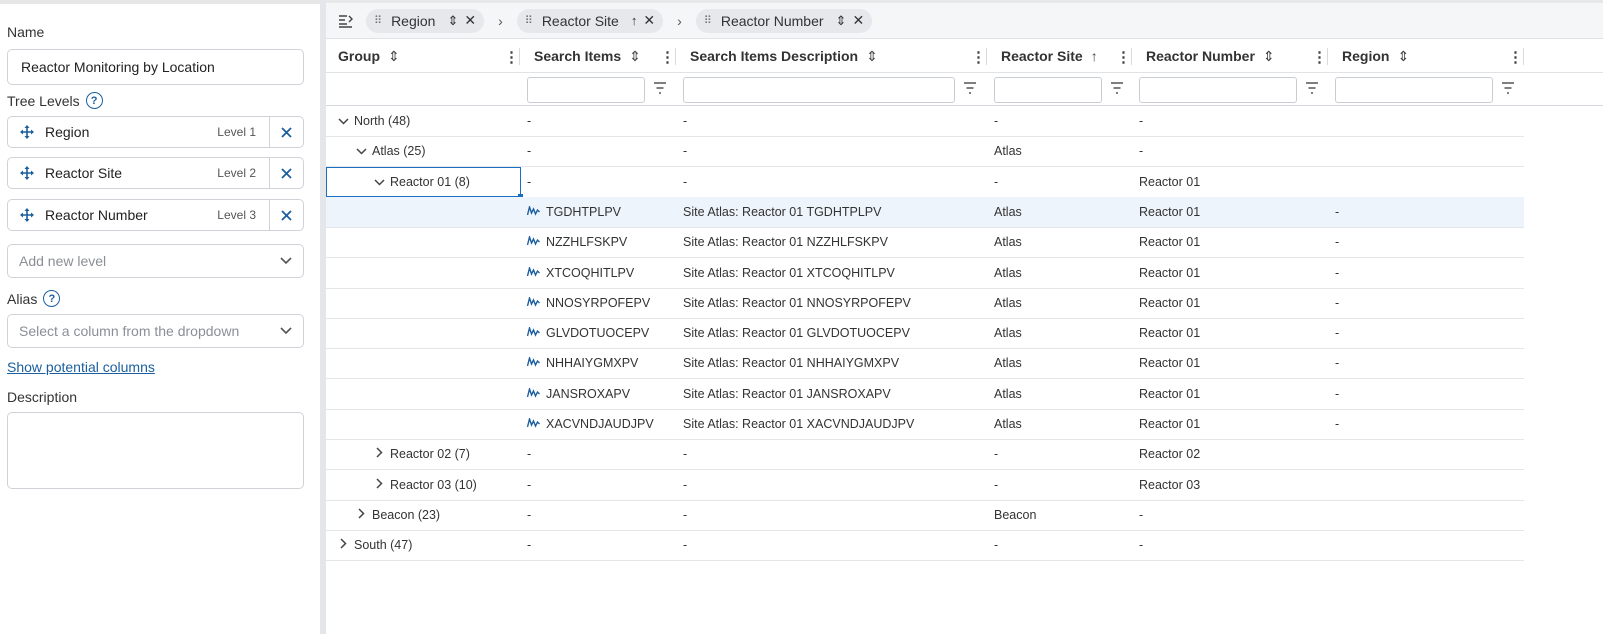  I want to click on column-header-group: Group ⇕, so click(363, 56).